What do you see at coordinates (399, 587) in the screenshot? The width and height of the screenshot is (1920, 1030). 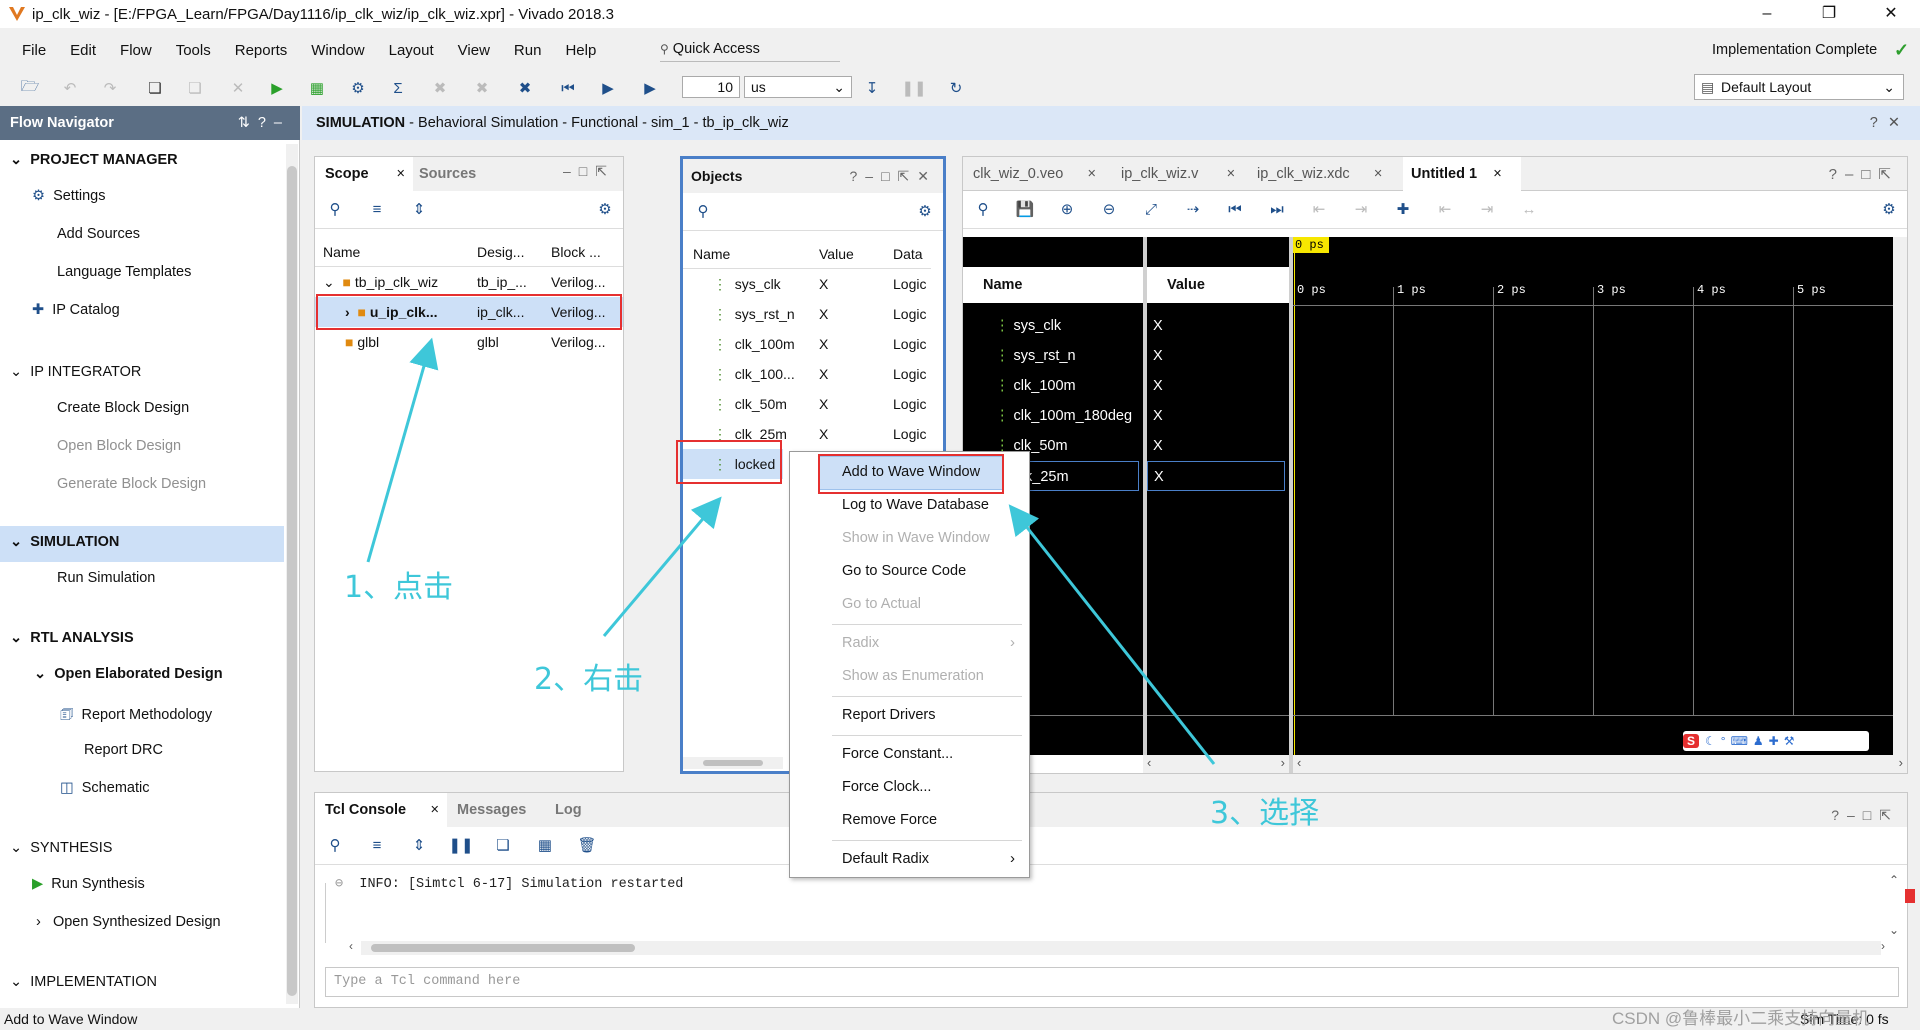 I see `annotation-step-1: 1、点击` at bounding box center [399, 587].